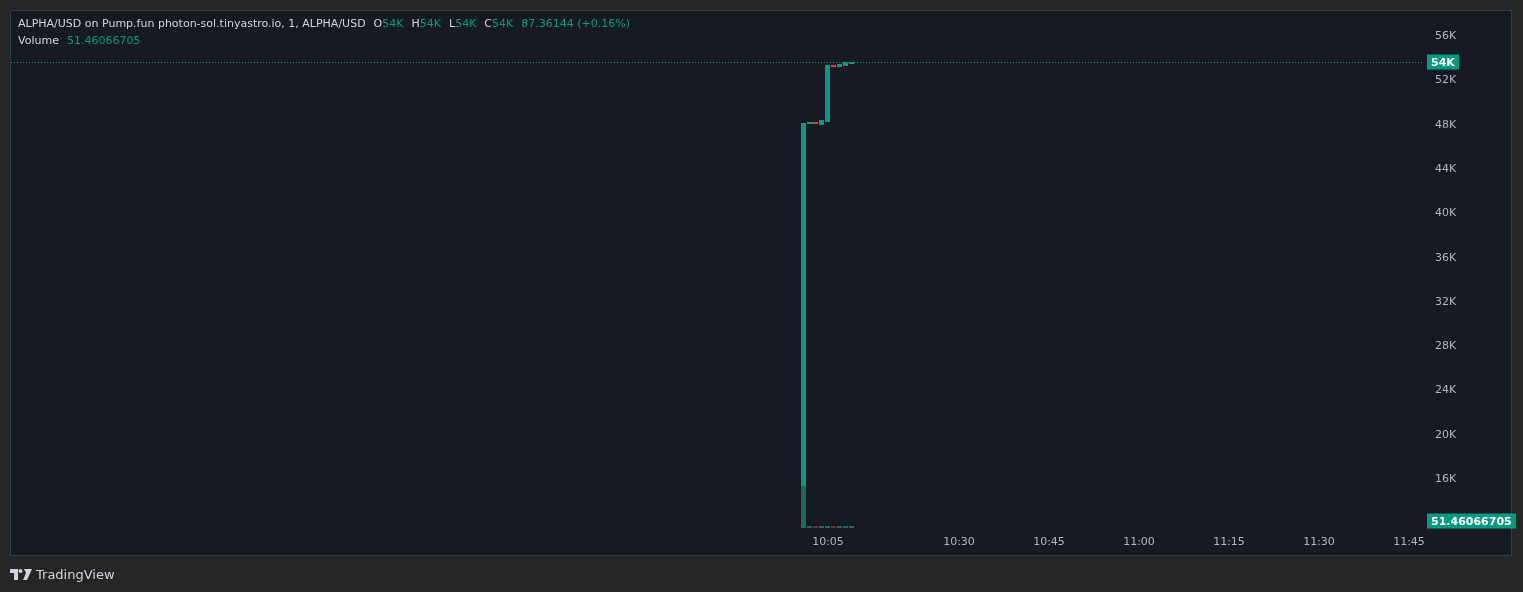 The height and width of the screenshot is (592, 1523). Describe the element at coordinates (1446, 389) in the screenshot. I see `price-tick: 24K` at that location.